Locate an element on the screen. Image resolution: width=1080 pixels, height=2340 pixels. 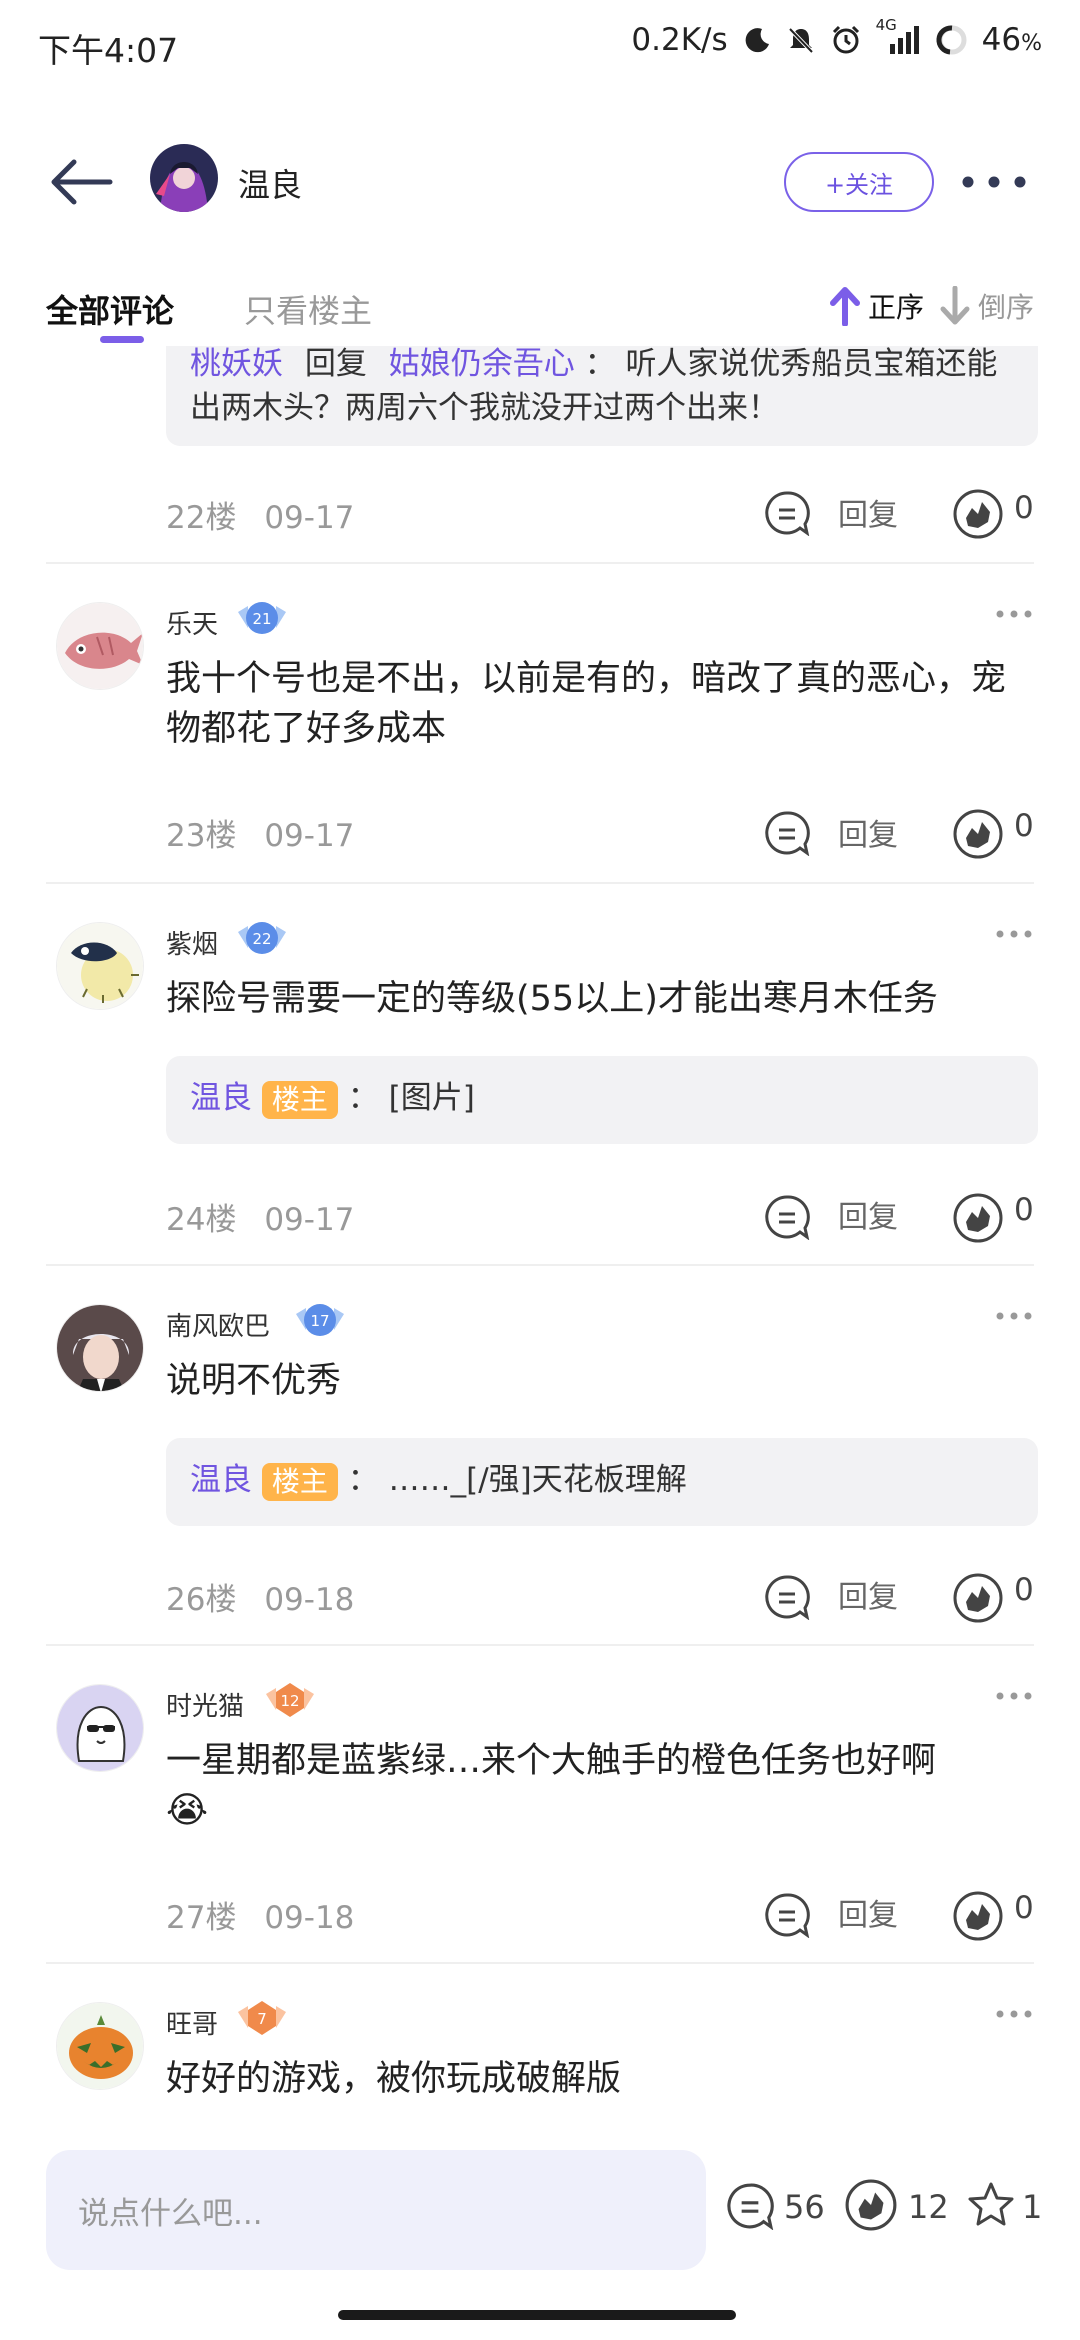
level-badge-icon: 12 is located at coordinates (290, 1700).